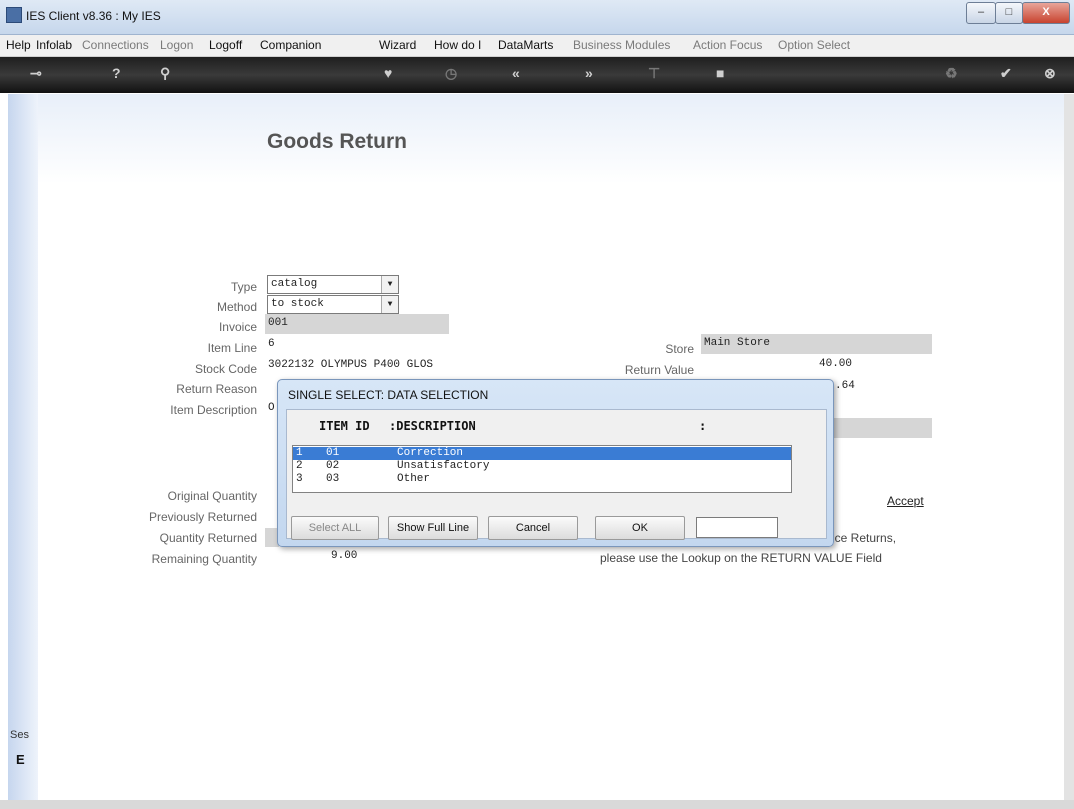  What do you see at coordinates (457, 45) in the screenshot?
I see `menu-how-do-i: How do I` at bounding box center [457, 45].